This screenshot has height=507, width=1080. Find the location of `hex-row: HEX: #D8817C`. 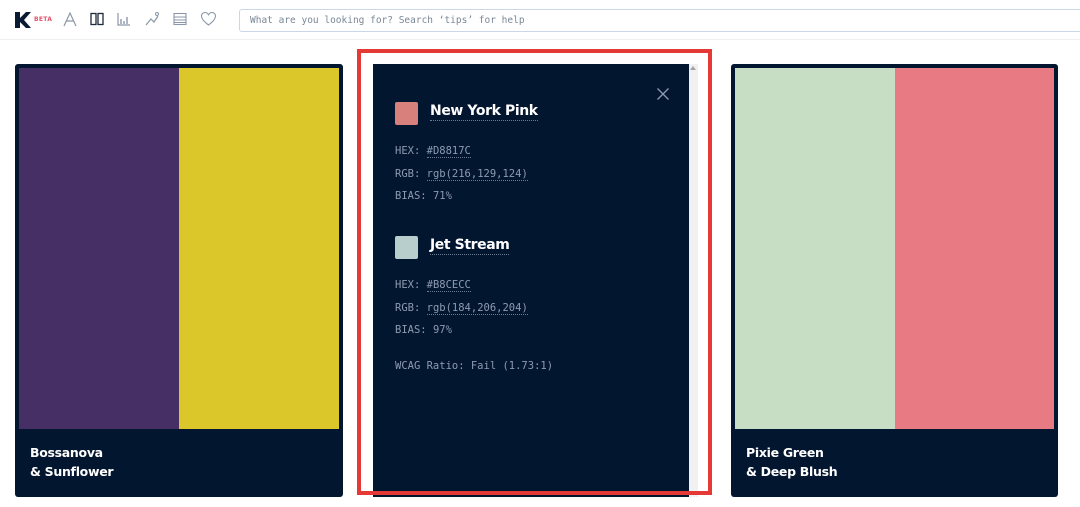

hex-row: HEX: #D8817C is located at coordinates (433, 151).